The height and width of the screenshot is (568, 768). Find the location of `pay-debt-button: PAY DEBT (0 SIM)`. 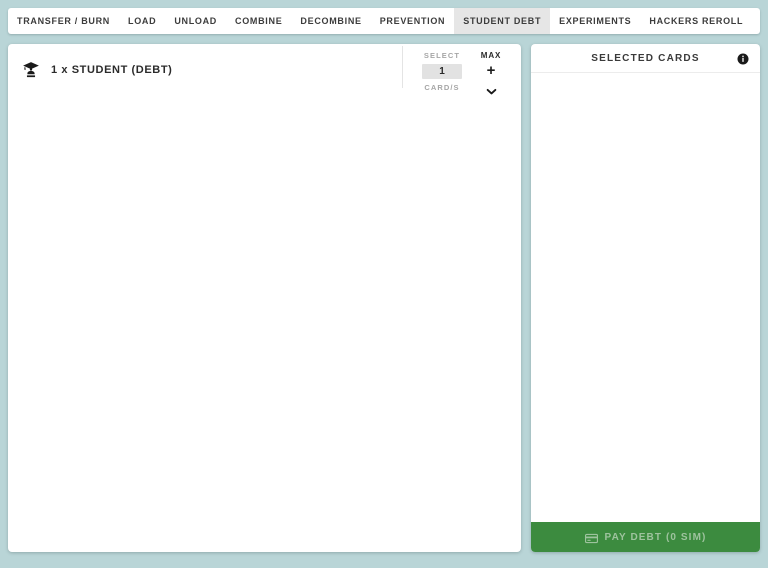

pay-debt-button: PAY DEBT (0 SIM) is located at coordinates (645, 537).